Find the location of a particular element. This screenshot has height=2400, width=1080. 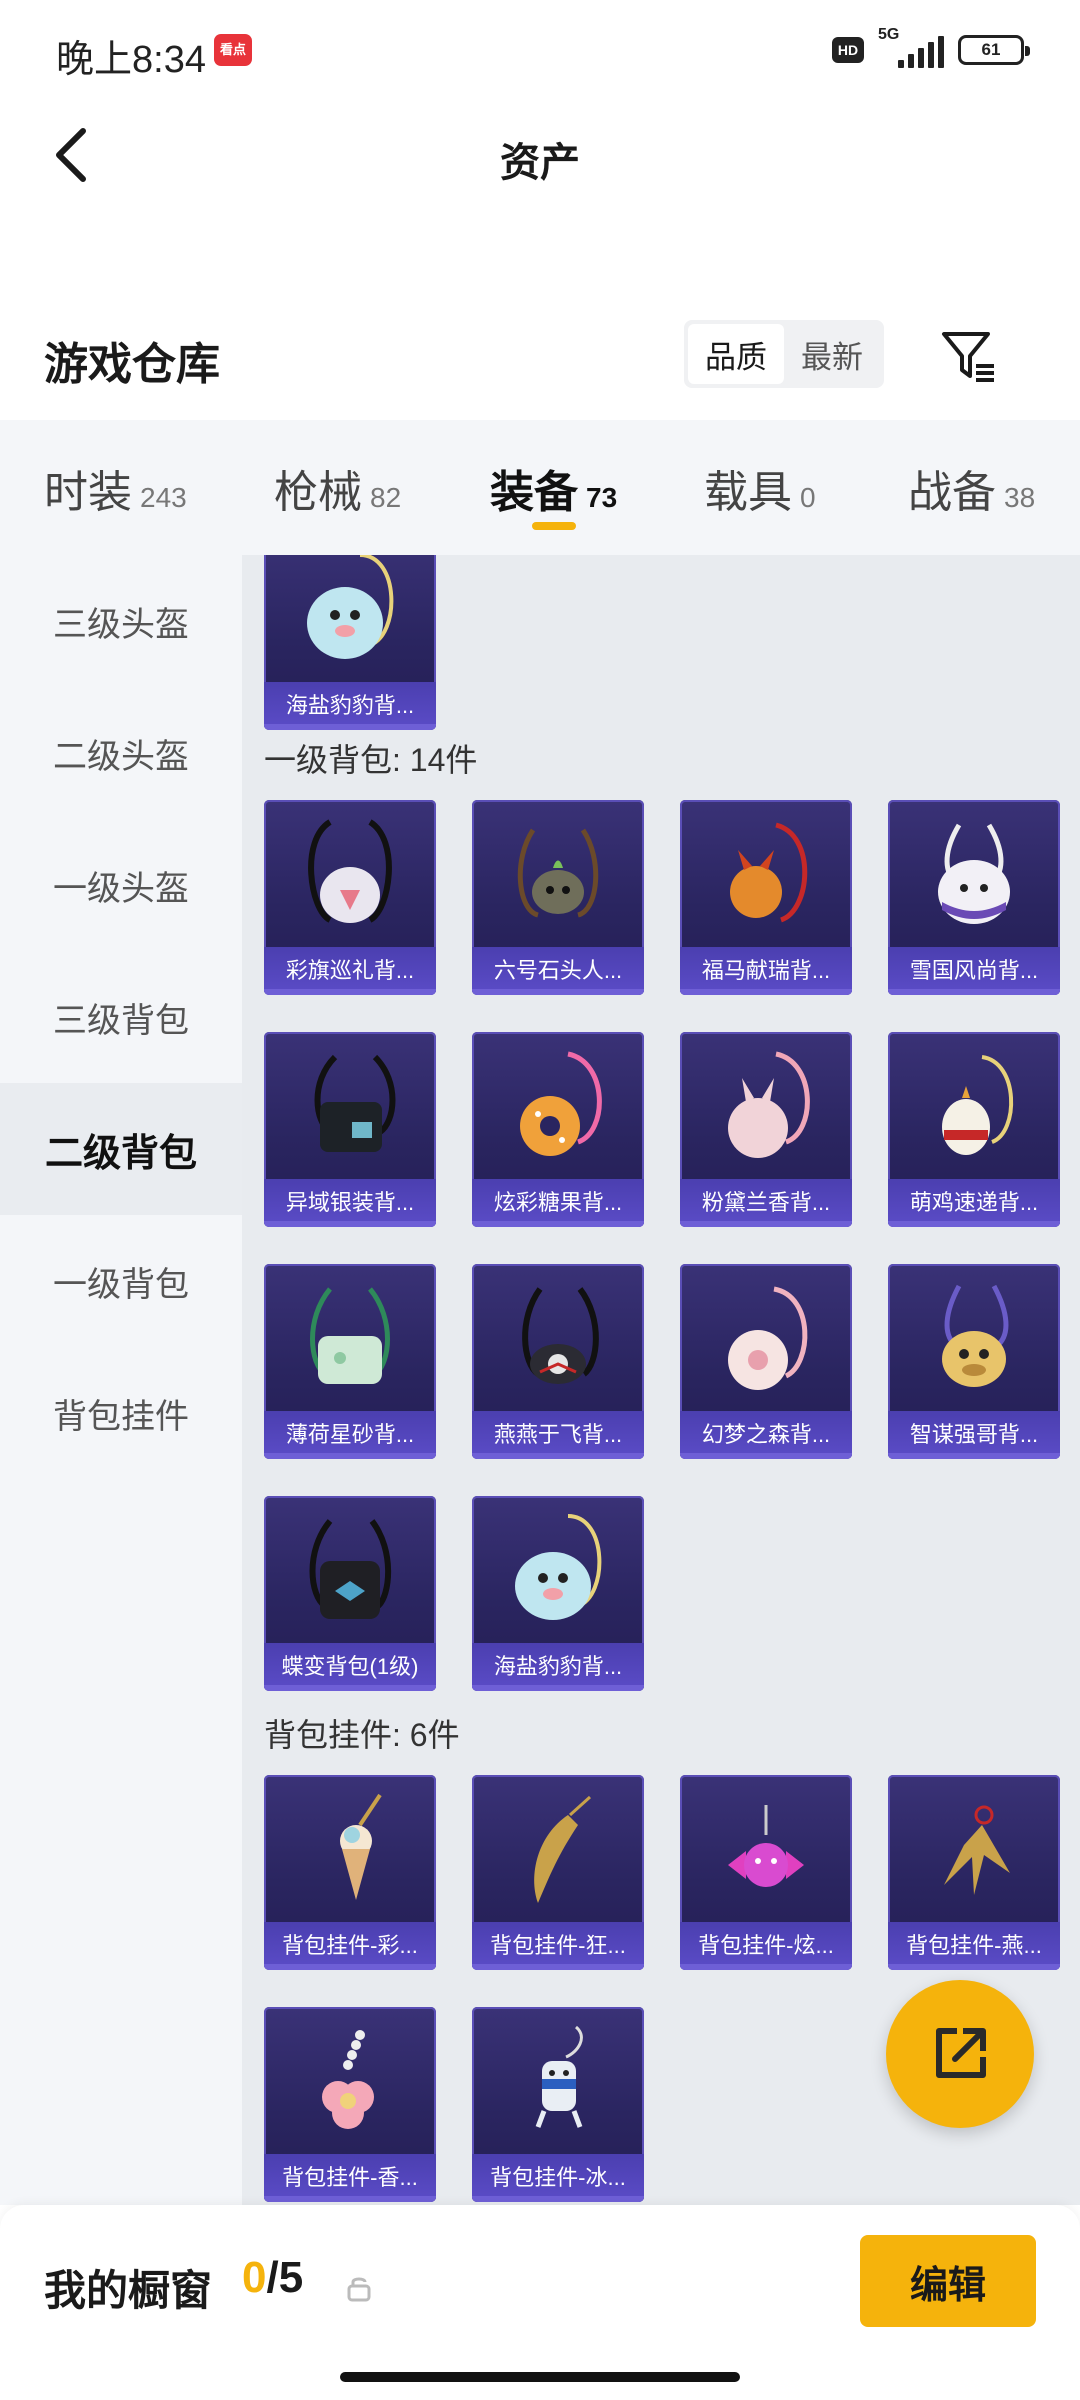

sort-latest-button: 最新 is located at coordinates (832, 354).